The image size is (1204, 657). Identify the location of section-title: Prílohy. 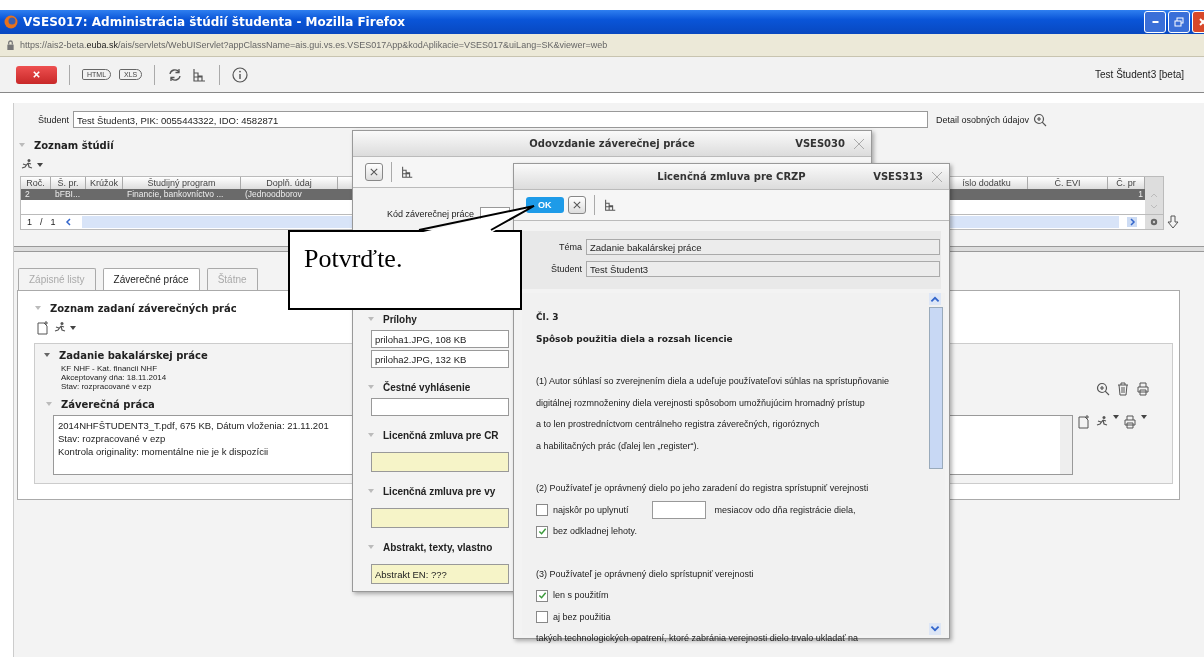
(400, 319).